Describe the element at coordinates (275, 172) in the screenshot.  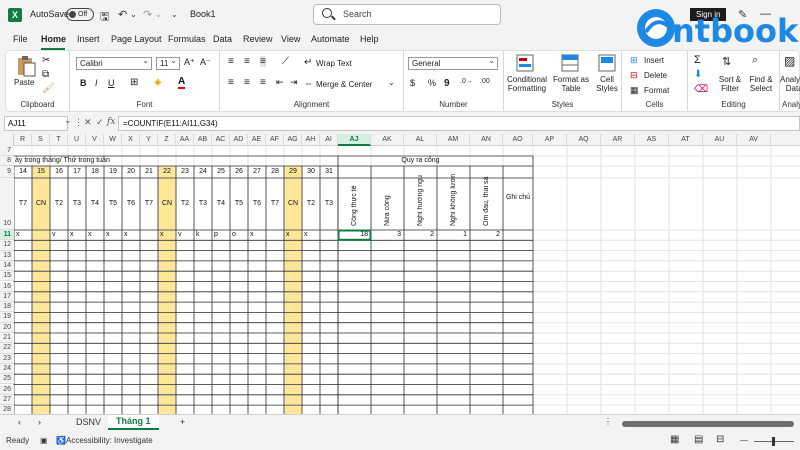
I see `day-number-cell: 28` at that location.